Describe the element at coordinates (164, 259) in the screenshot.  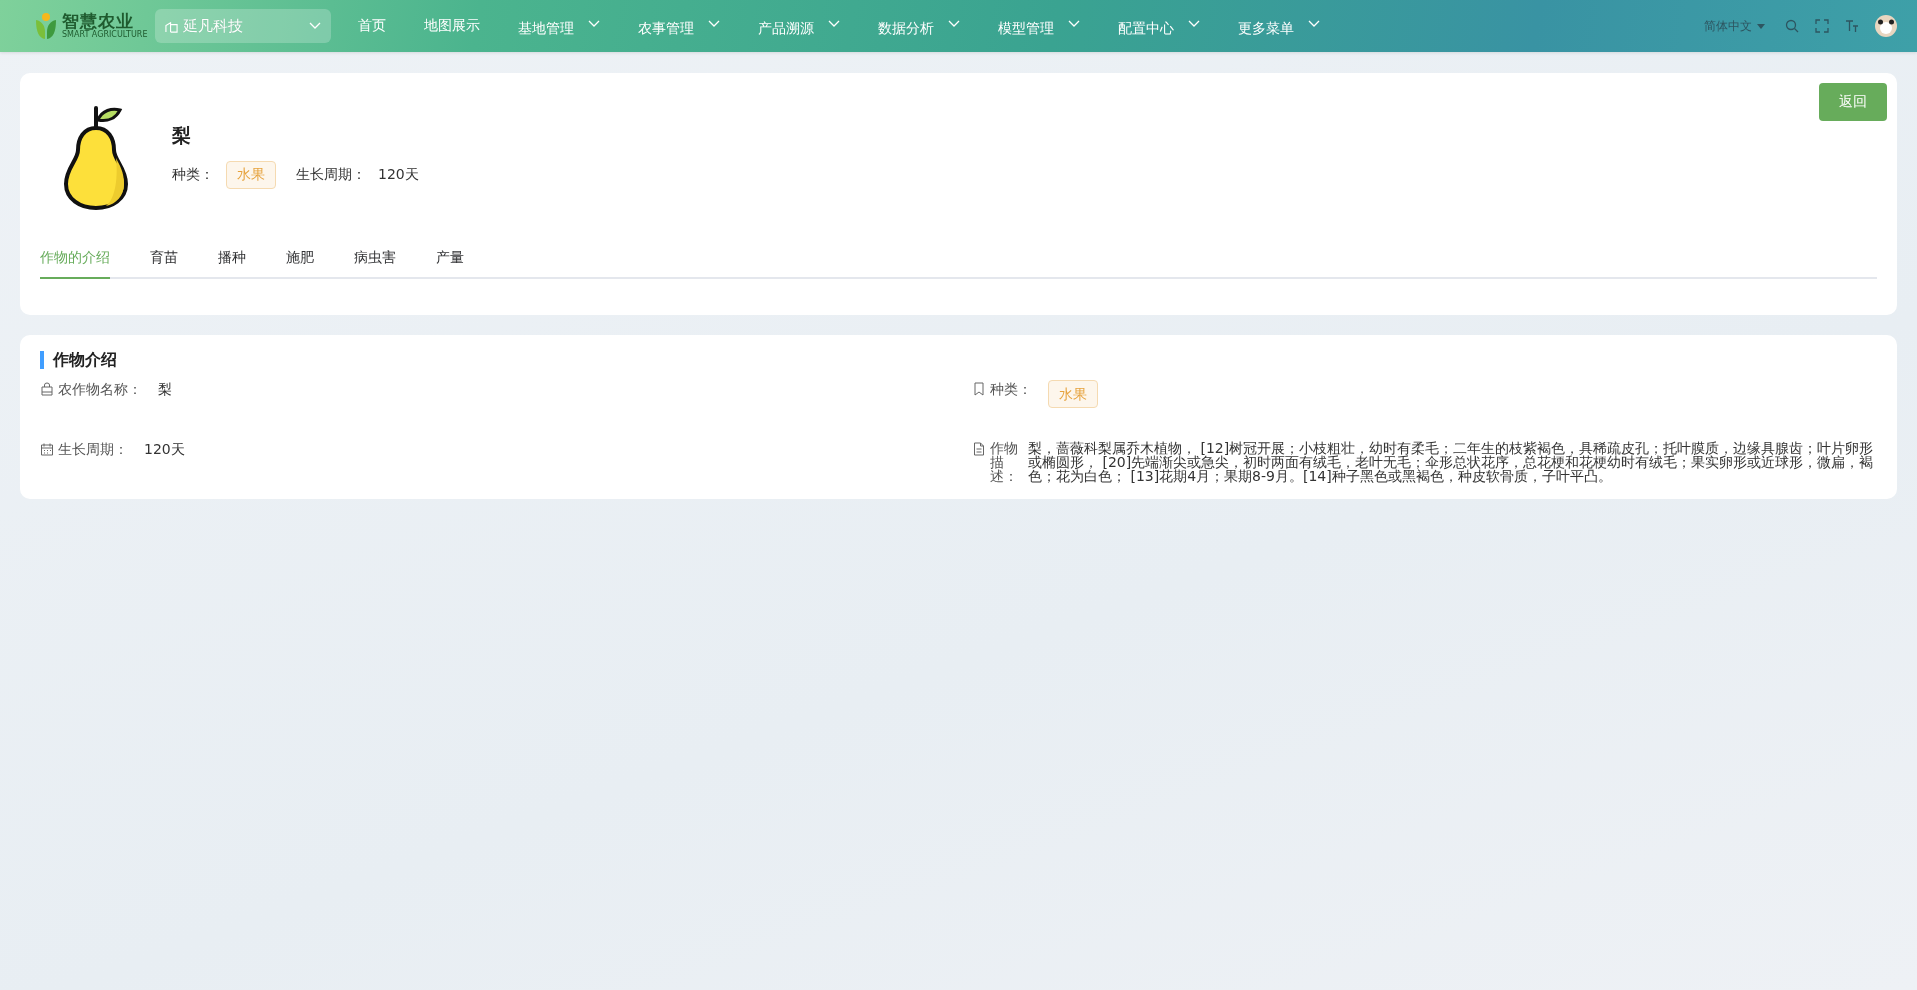
I see `tab: 育苗` at that location.